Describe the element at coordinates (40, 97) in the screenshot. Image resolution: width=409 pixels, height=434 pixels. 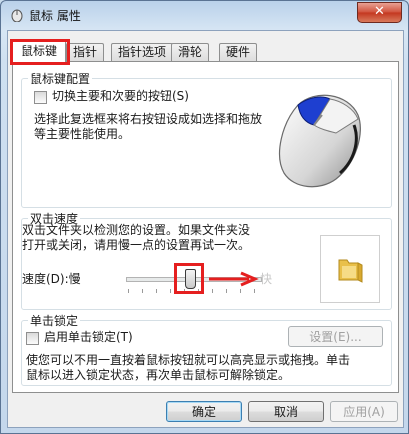
I see `swap-buttons-checkbox` at that location.